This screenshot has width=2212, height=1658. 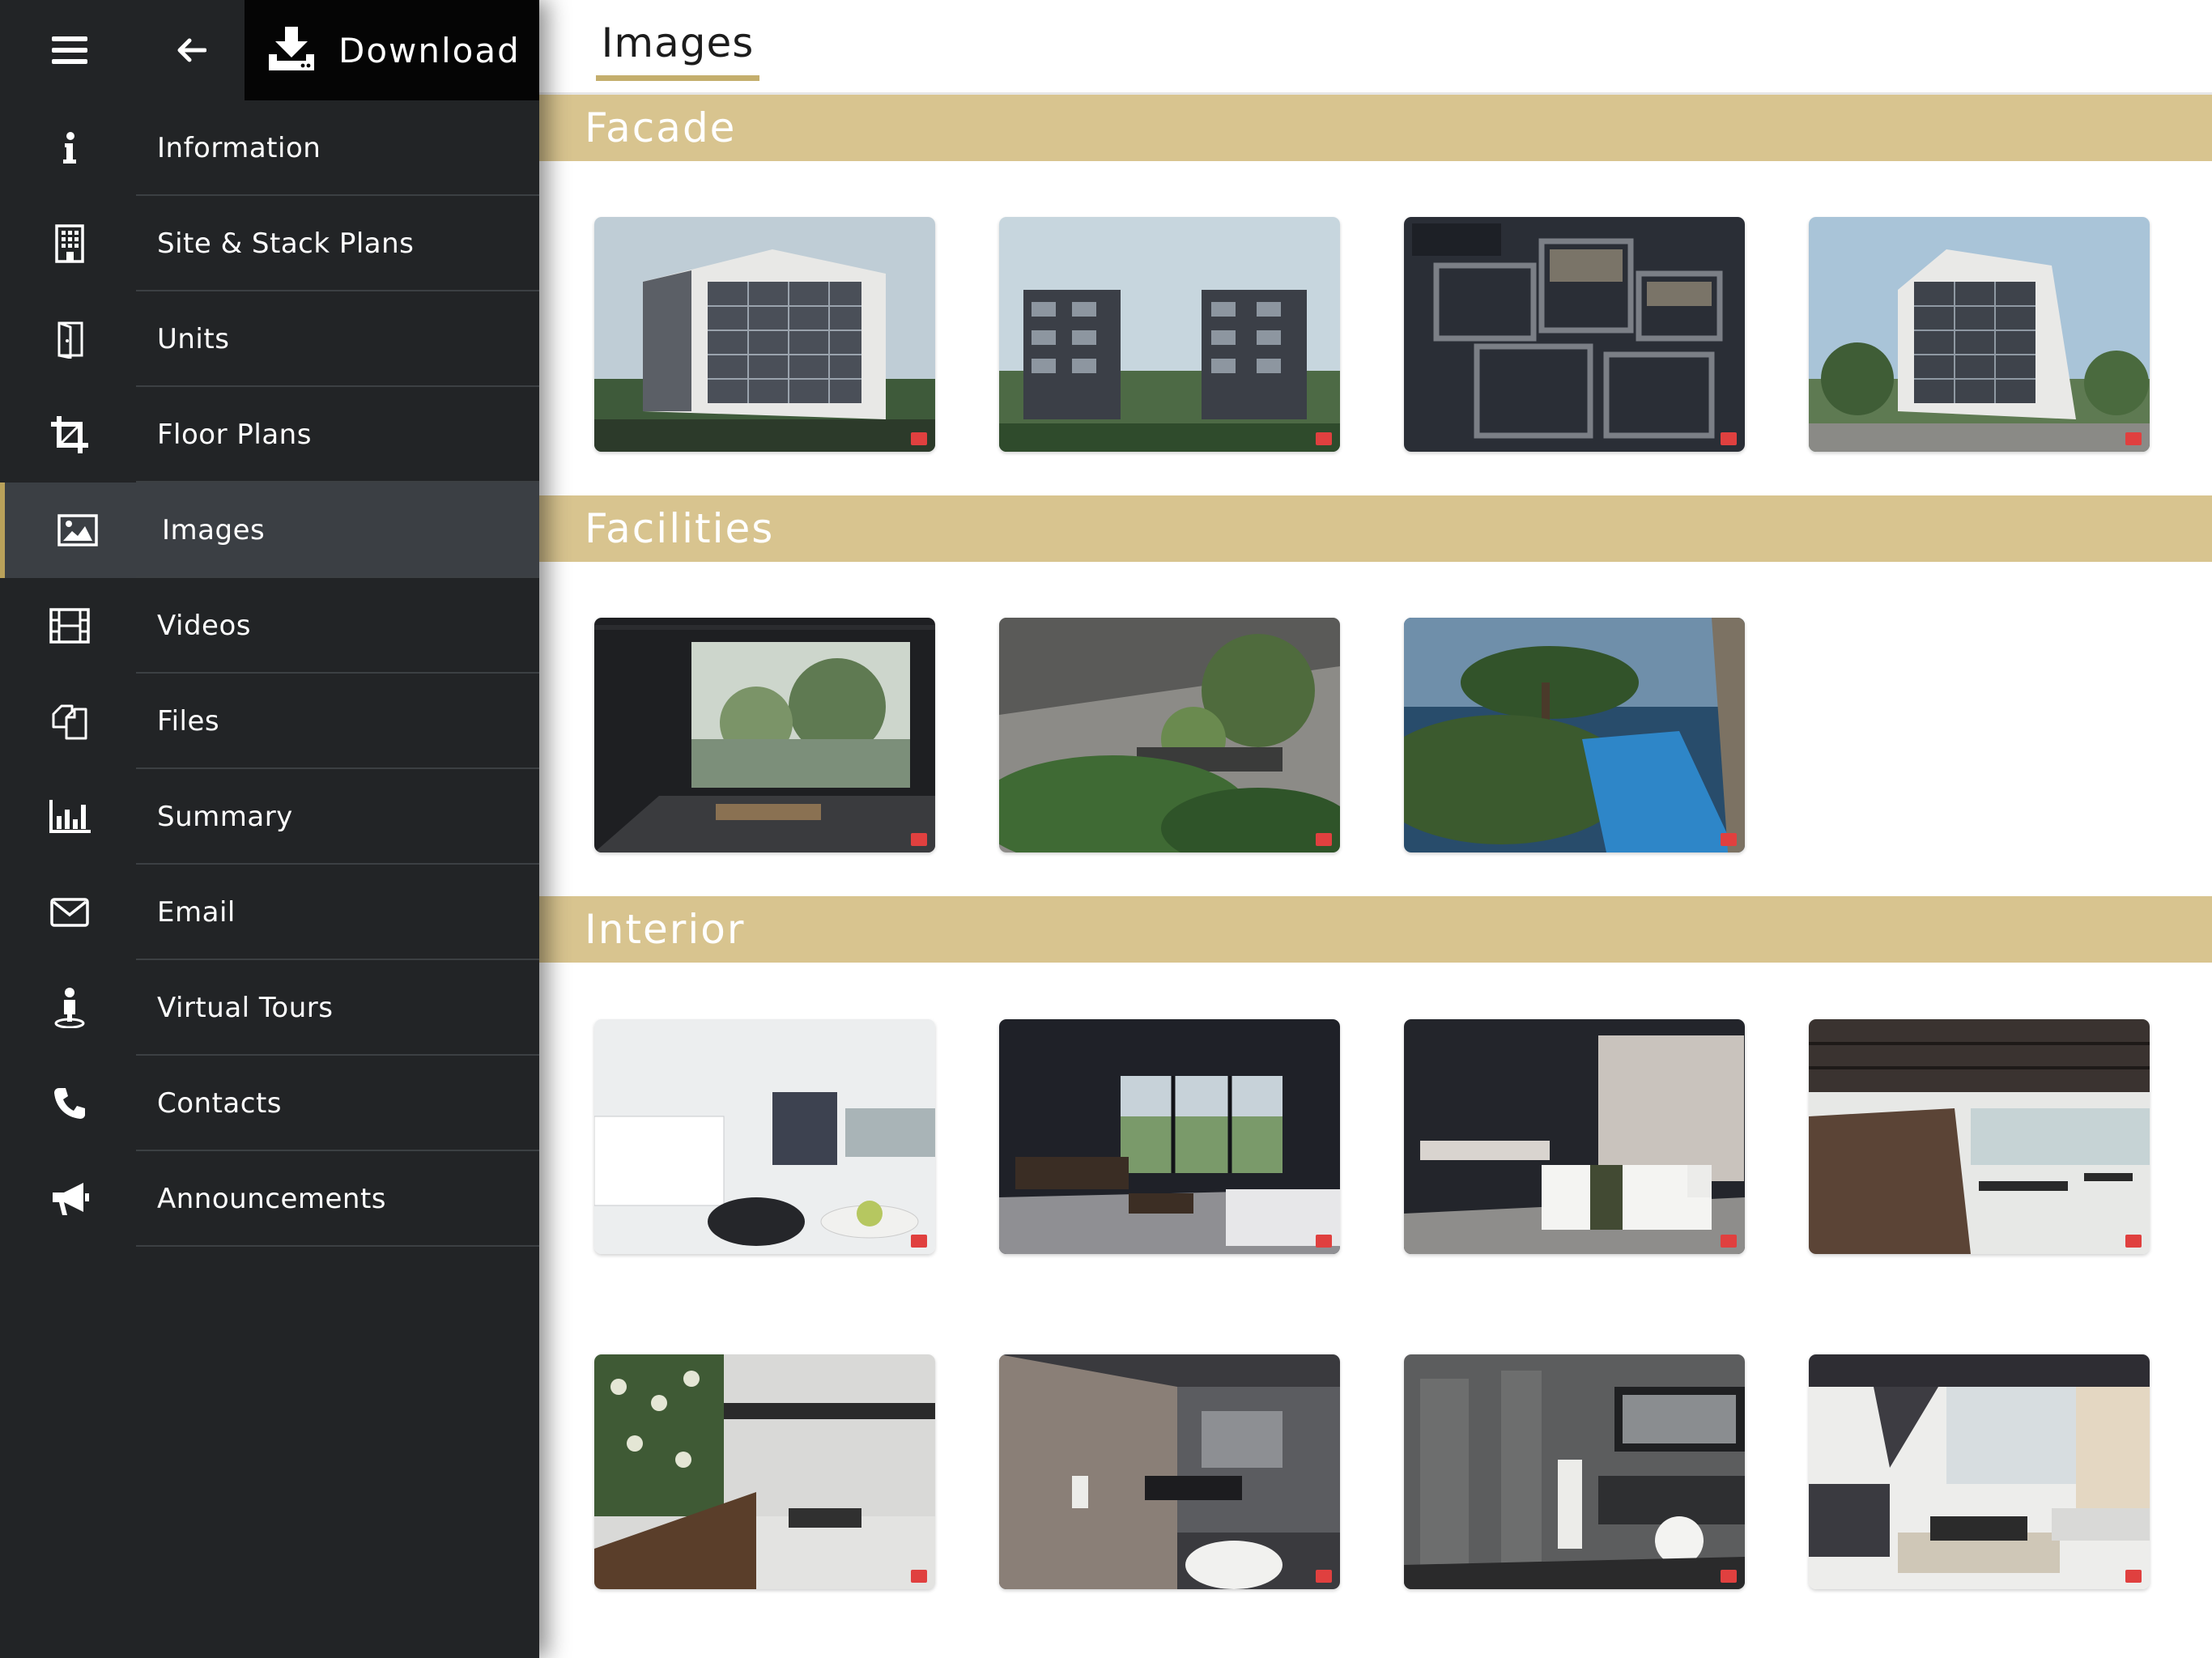 What do you see at coordinates (70, 340) in the screenshot?
I see `door-icon` at bounding box center [70, 340].